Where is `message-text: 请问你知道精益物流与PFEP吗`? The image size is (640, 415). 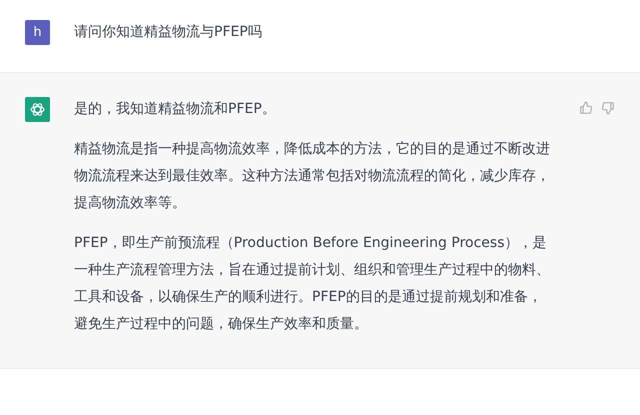
message-text: 请问你知道精益物流与PFEP吗 is located at coordinates (168, 32).